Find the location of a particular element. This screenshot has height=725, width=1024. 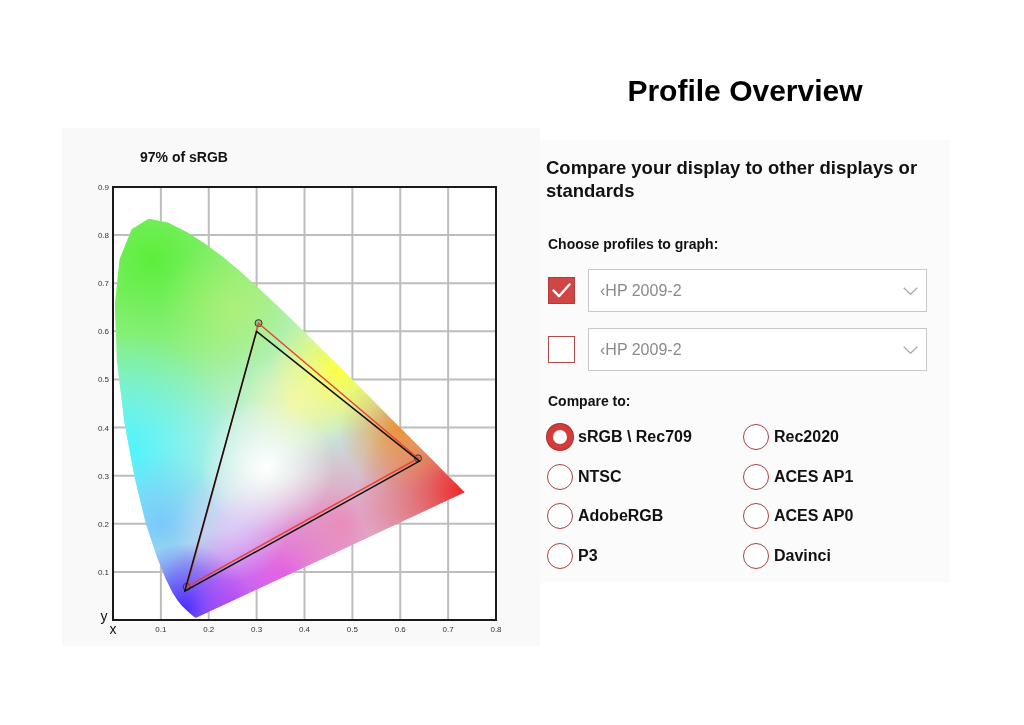

x-tick-label: 0.3 is located at coordinates (257, 629).